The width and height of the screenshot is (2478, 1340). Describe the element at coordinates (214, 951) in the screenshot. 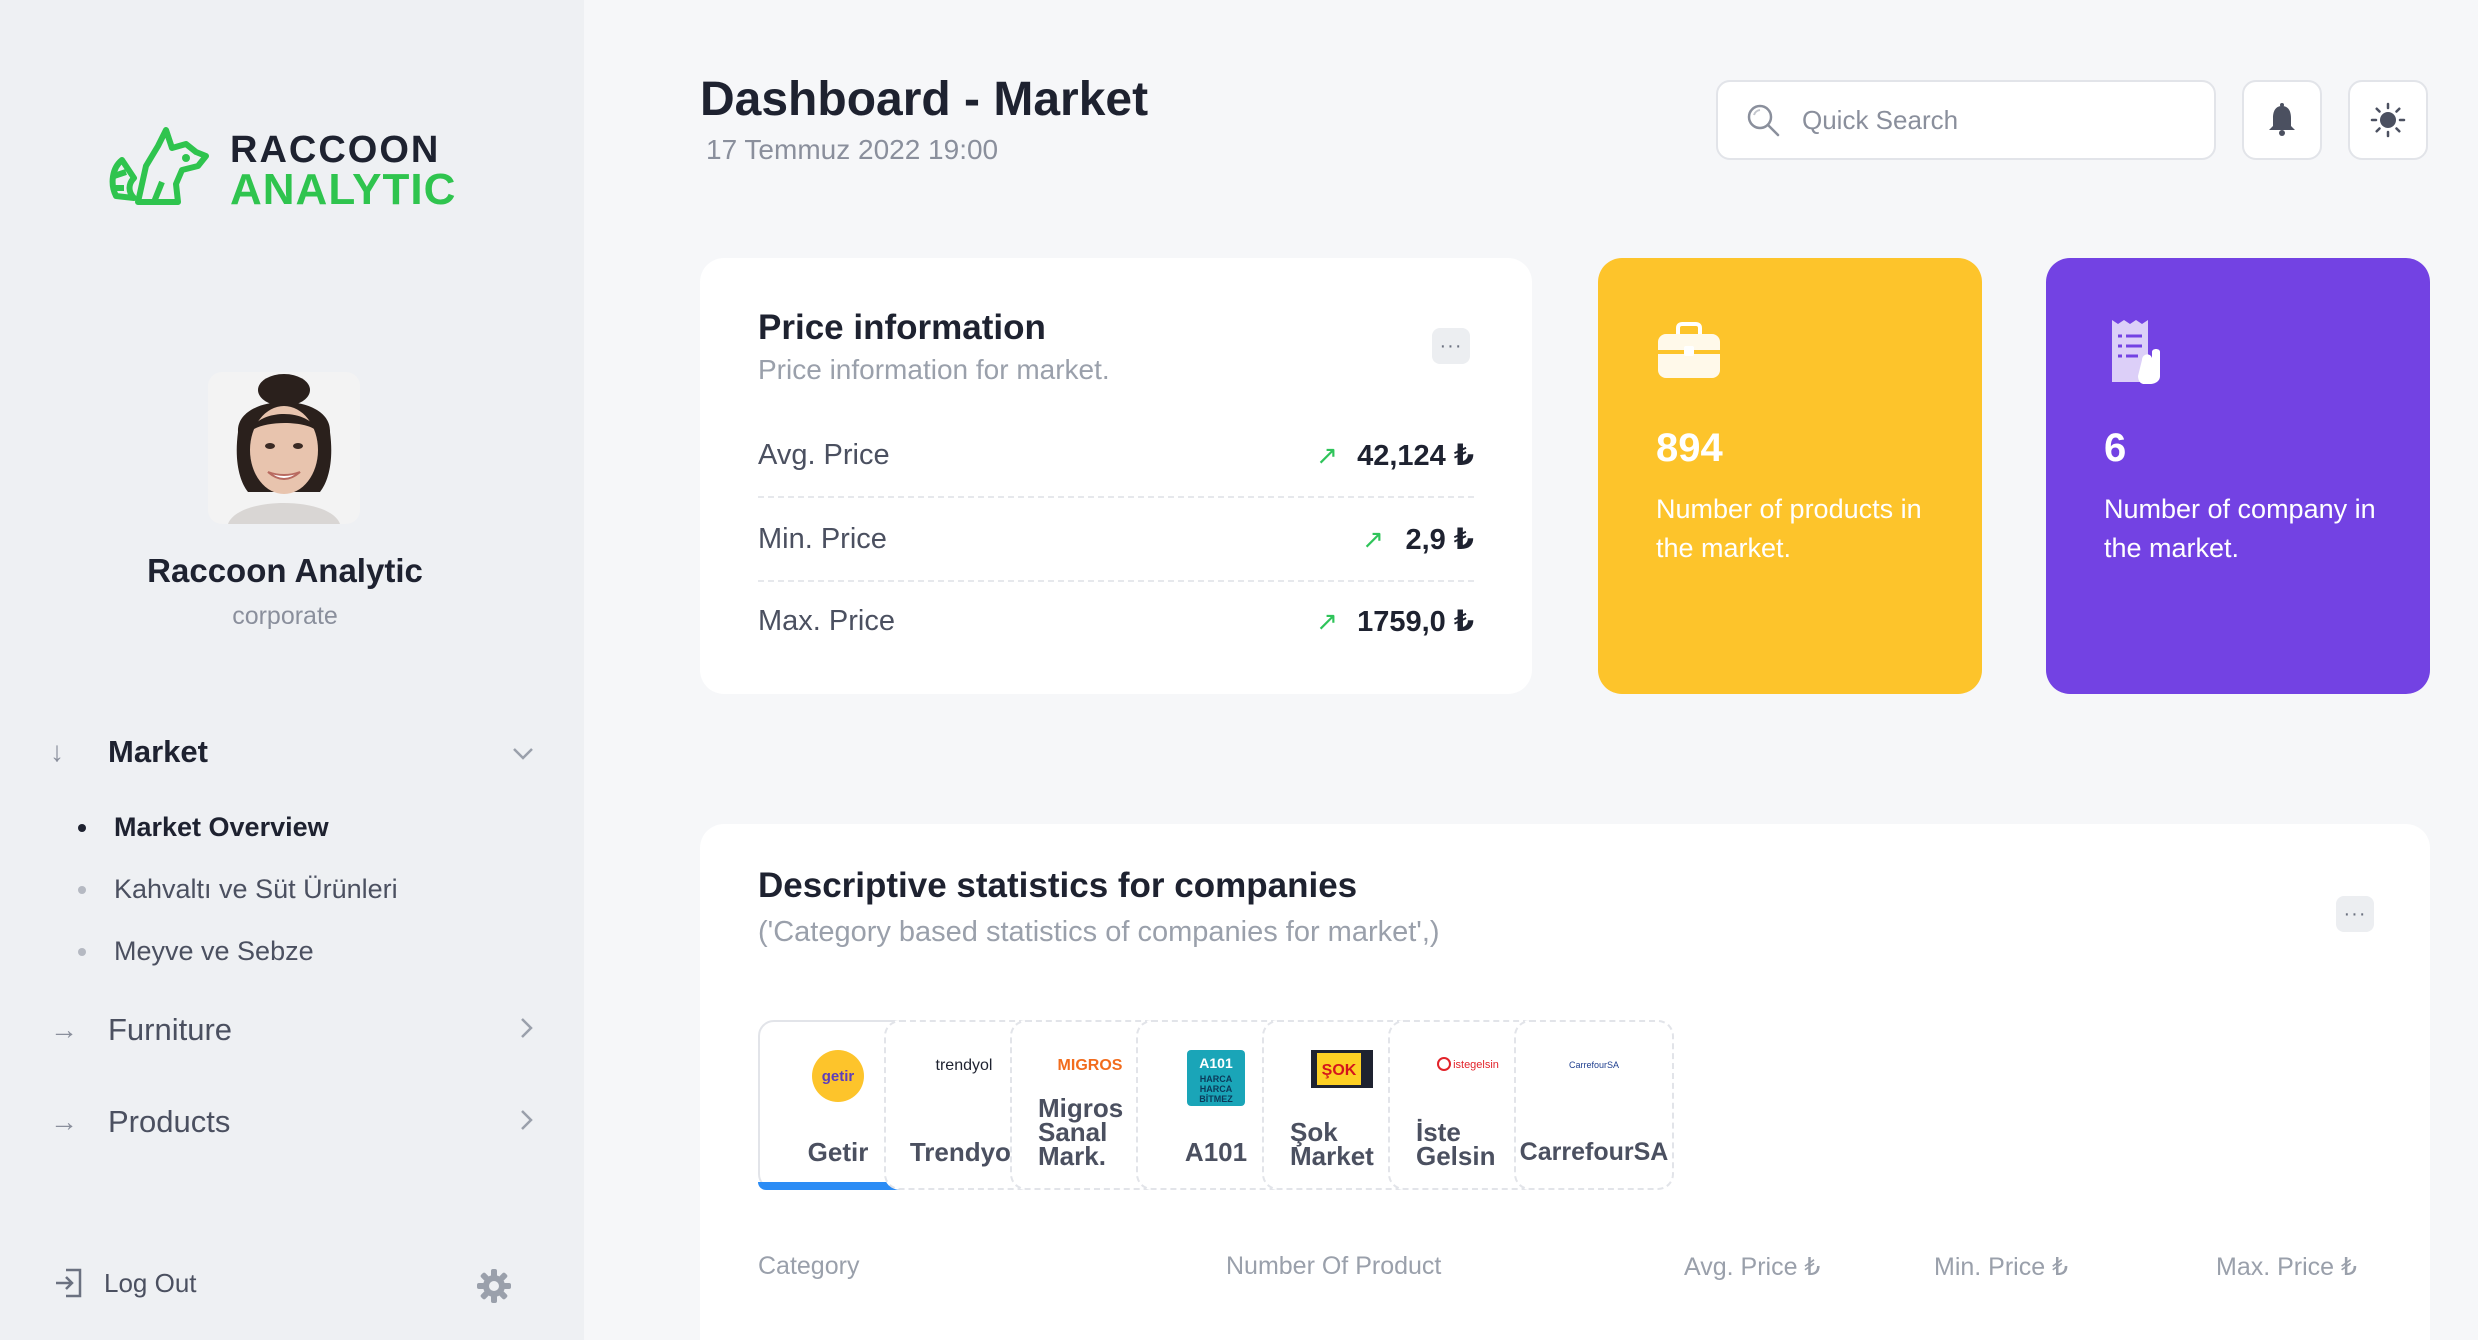

I see `sub-item-label: Meyve ve Sebze` at that location.